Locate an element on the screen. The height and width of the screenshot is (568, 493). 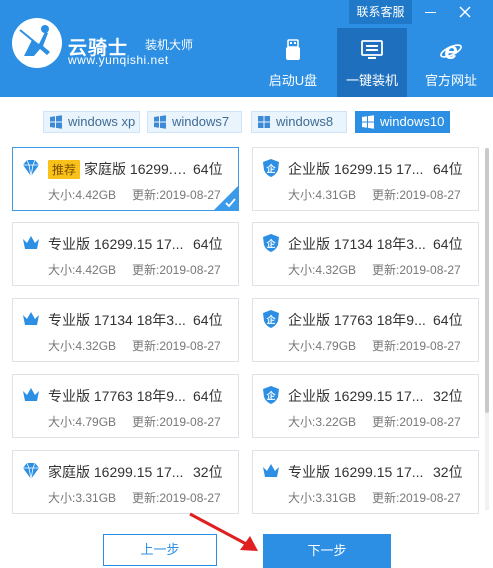
tab-windows10-label: windows10 is located at coordinates (412, 121).